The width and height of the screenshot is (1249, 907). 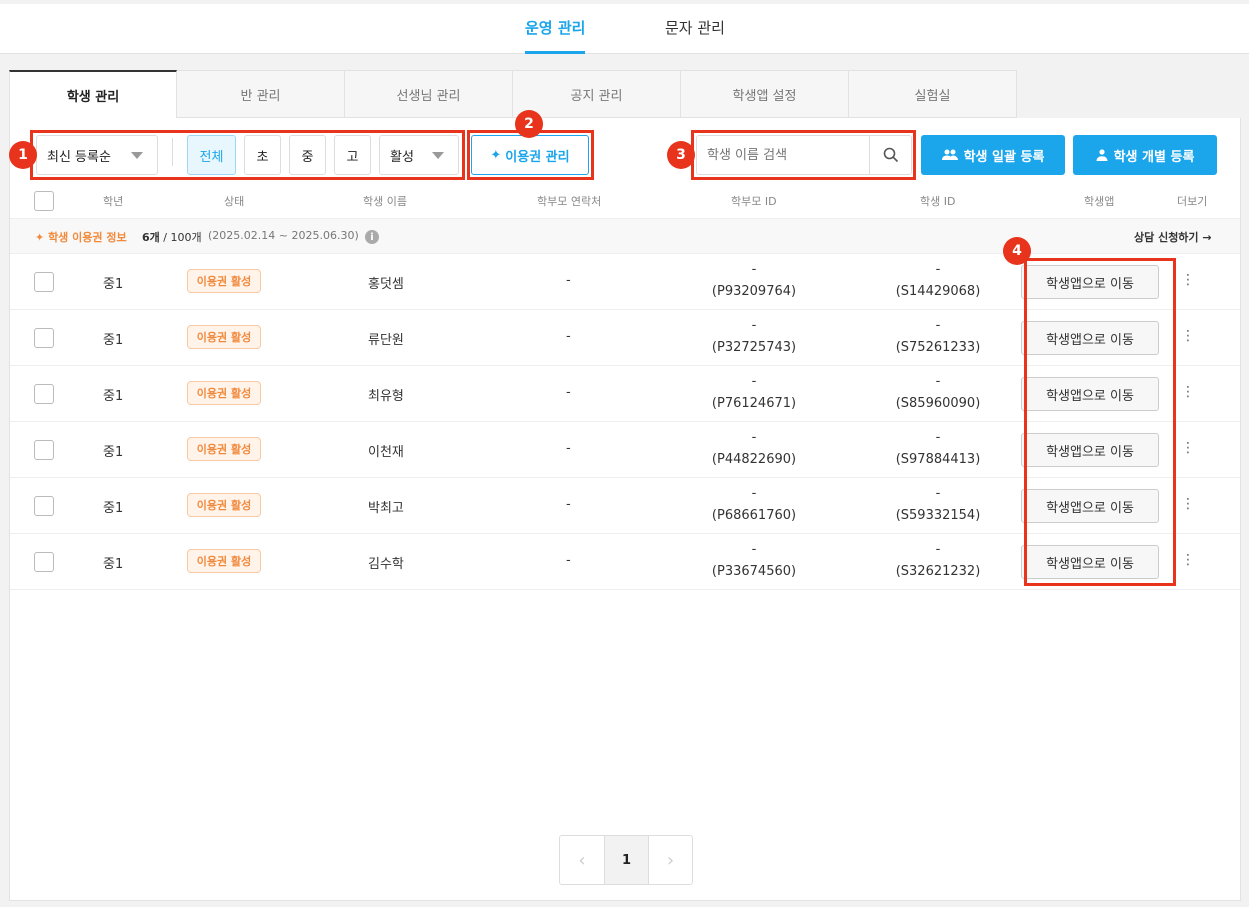 I want to click on users-icon, so click(x=949, y=154).